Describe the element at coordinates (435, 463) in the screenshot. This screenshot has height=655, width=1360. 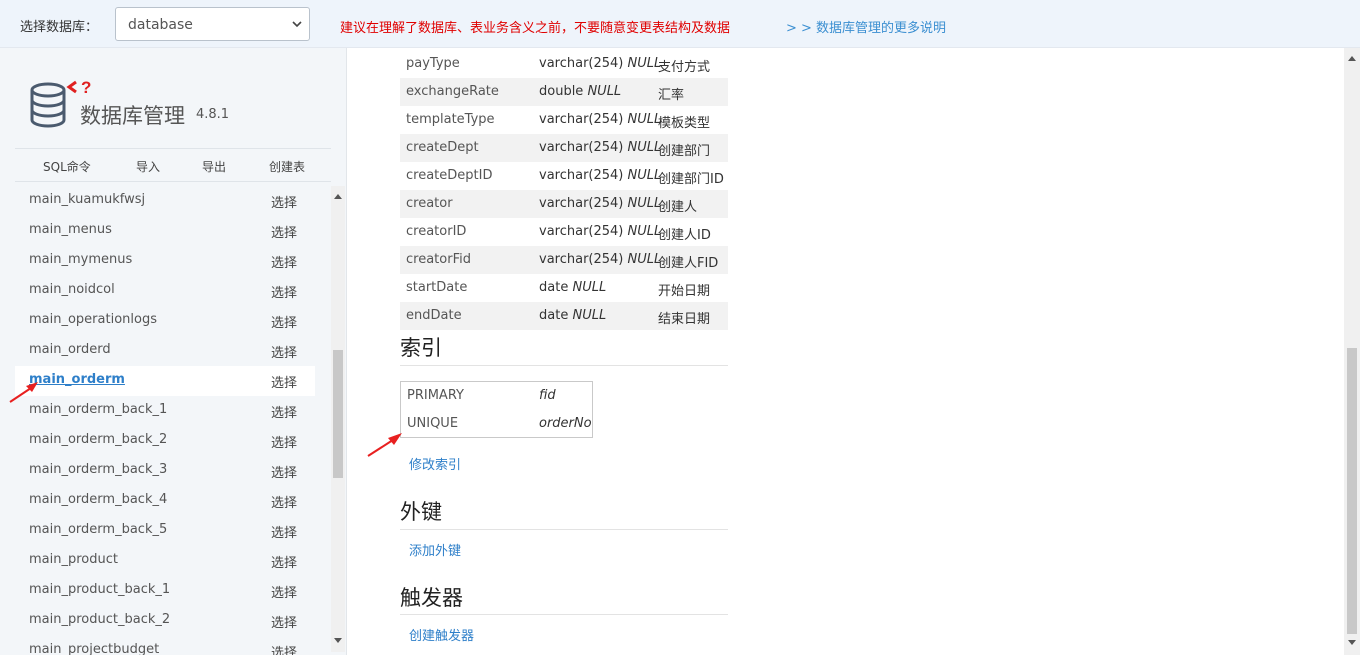
I see `edit-index-link: 修改索引` at that location.